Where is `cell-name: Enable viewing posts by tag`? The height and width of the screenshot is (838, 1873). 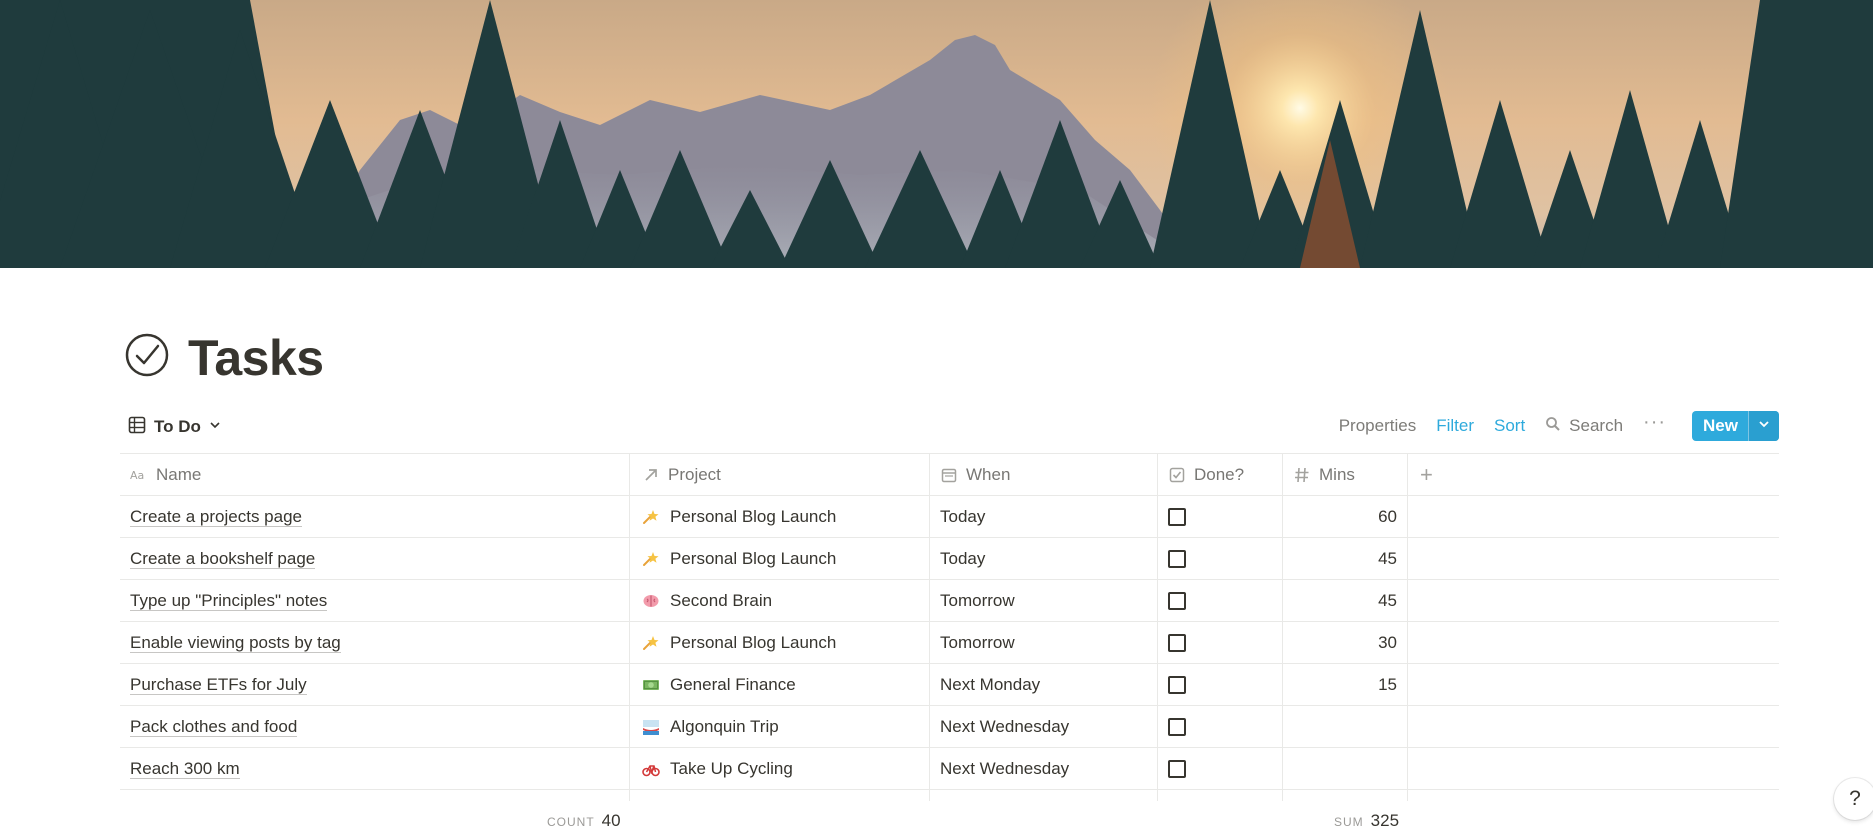
cell-name: Enable viewing posts by tag is located at coordinates (375, 642).